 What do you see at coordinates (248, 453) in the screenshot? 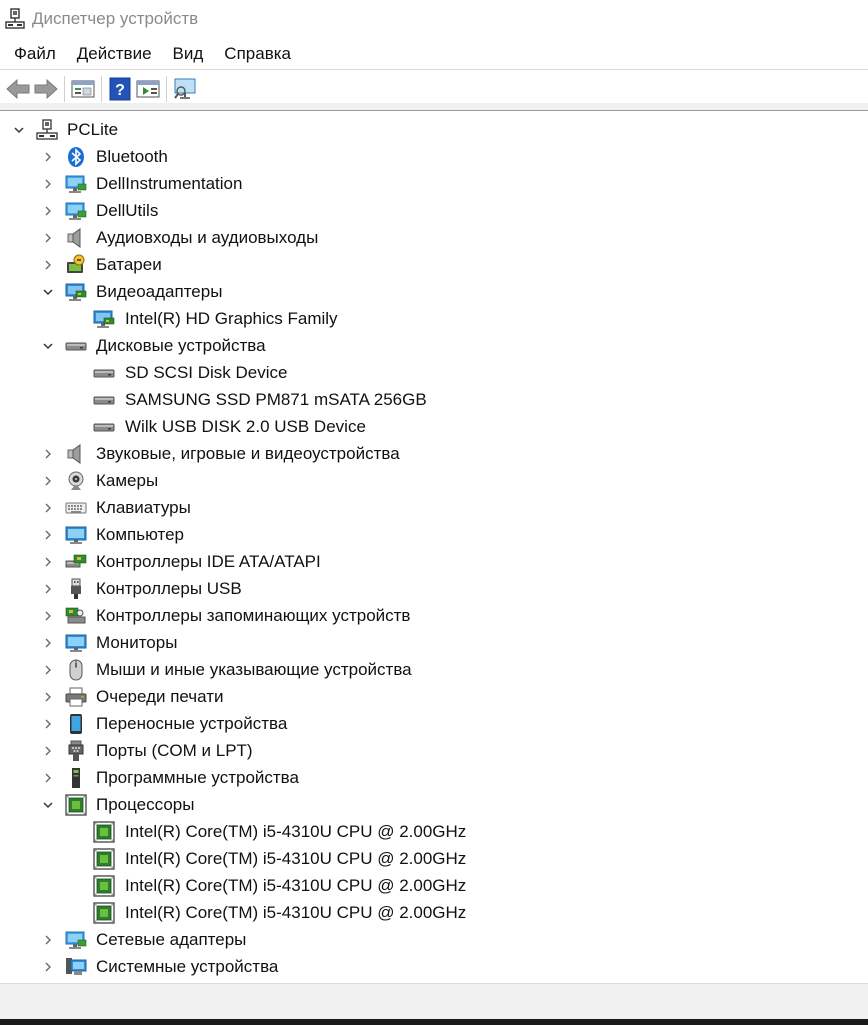
I see `tree-item-label: Звуковые, игровые и видеоустройства` at bounding box center [248, 453].